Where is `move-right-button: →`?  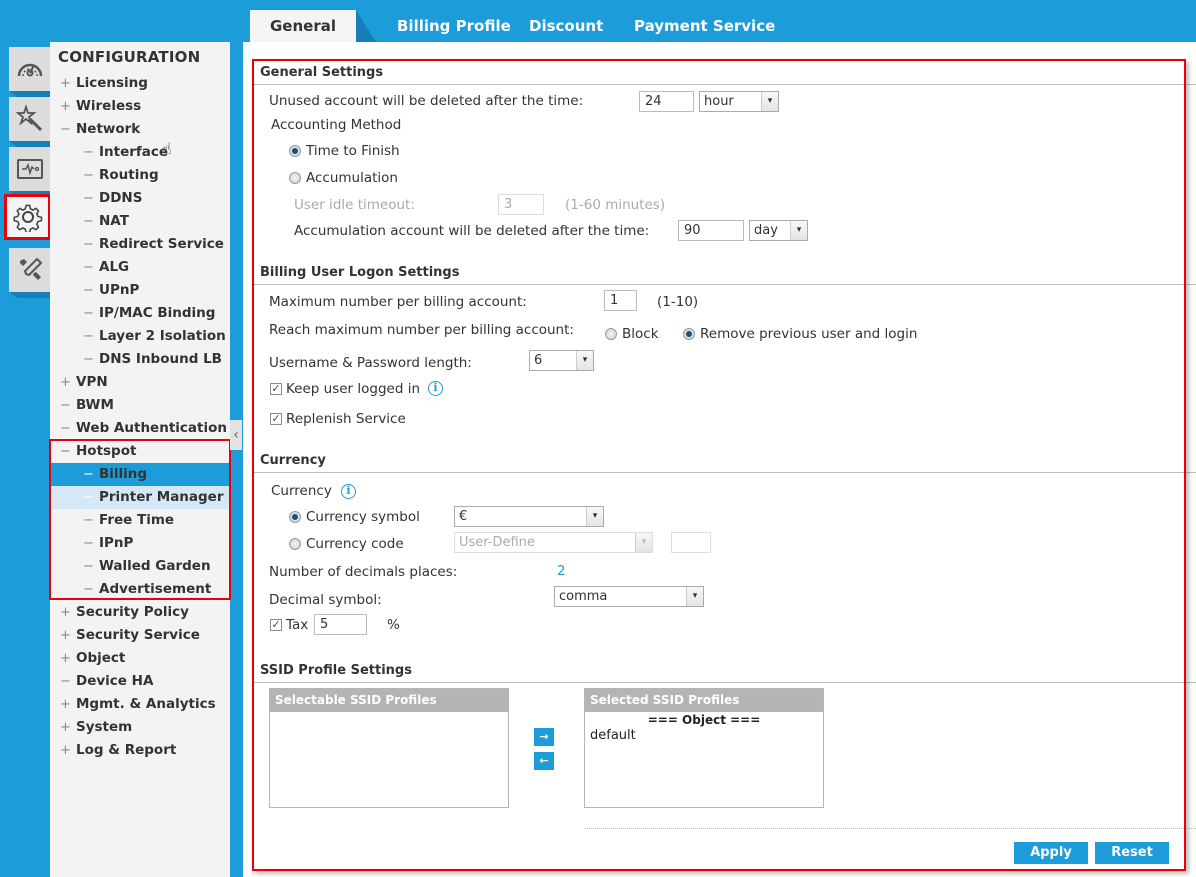
move-right-button: → is located at coordinates (544, 737).